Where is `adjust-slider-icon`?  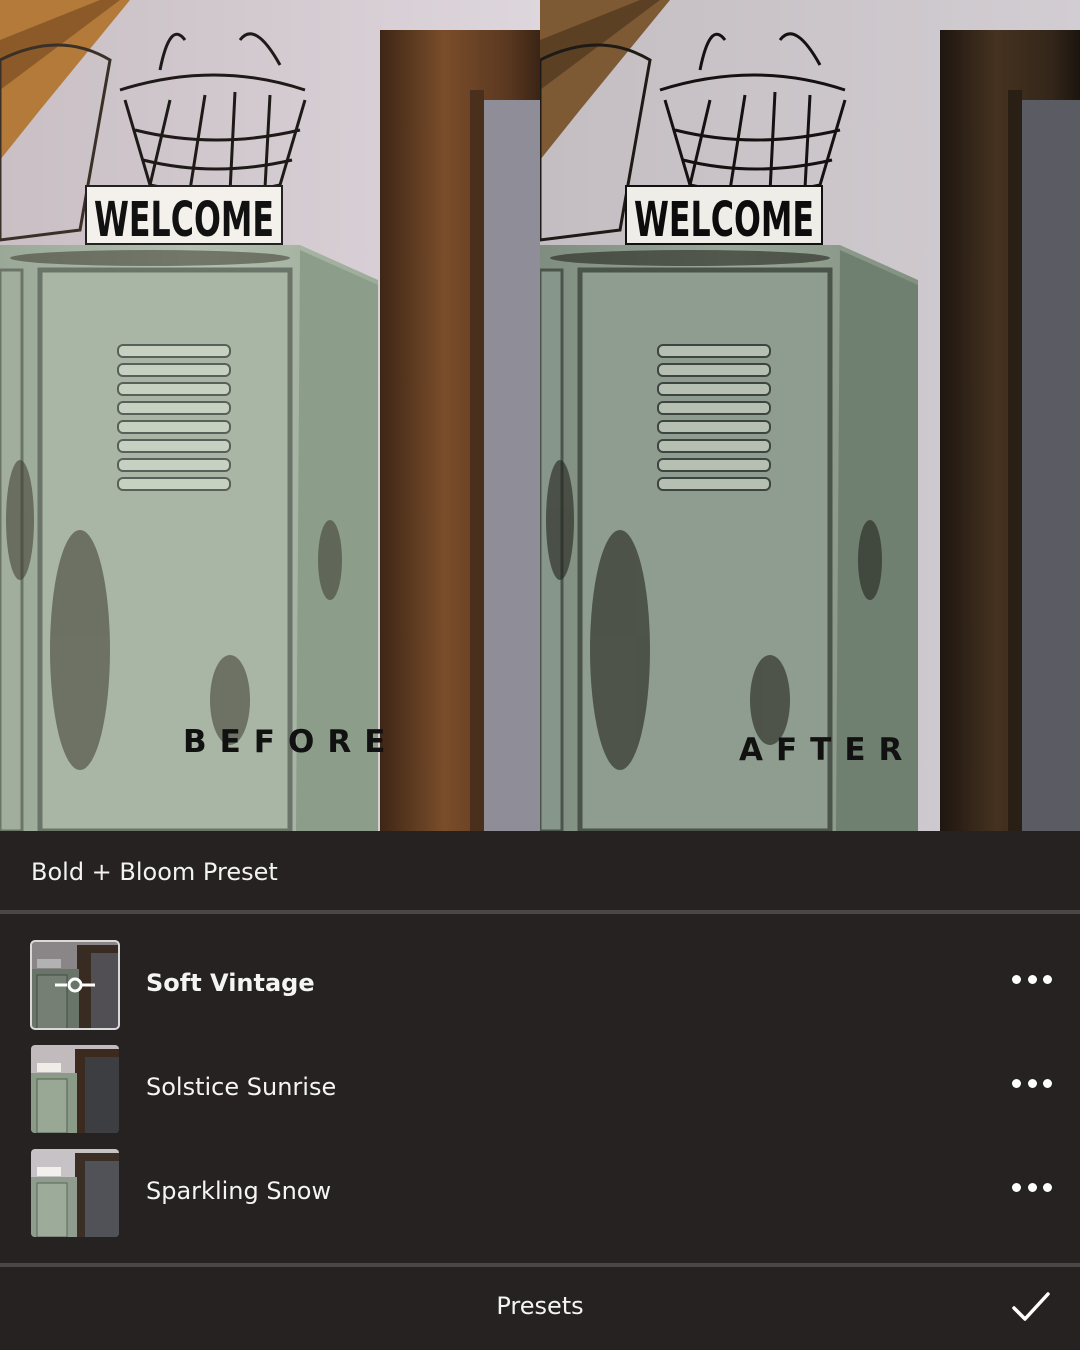
adjust-slider-icon is located at coordinates (75, 985).